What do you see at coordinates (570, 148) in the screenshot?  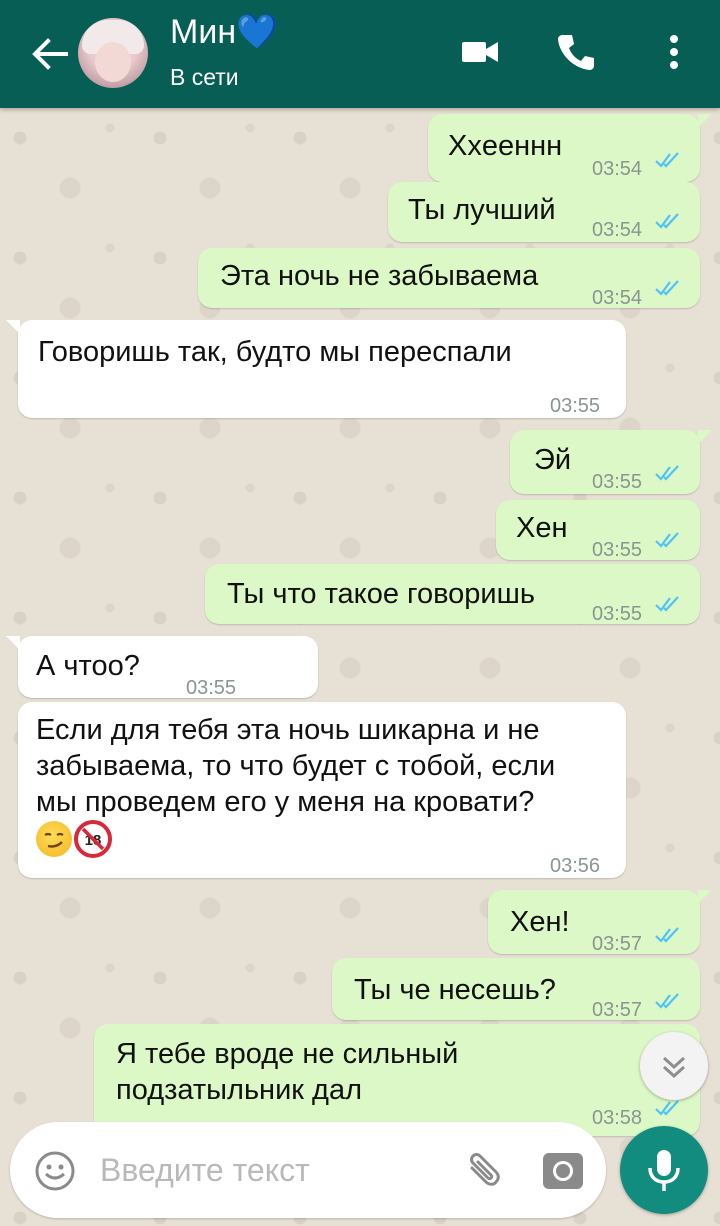 I see `message-outgoing: Хxееннн 03:54` at bounding box center [570, 148].